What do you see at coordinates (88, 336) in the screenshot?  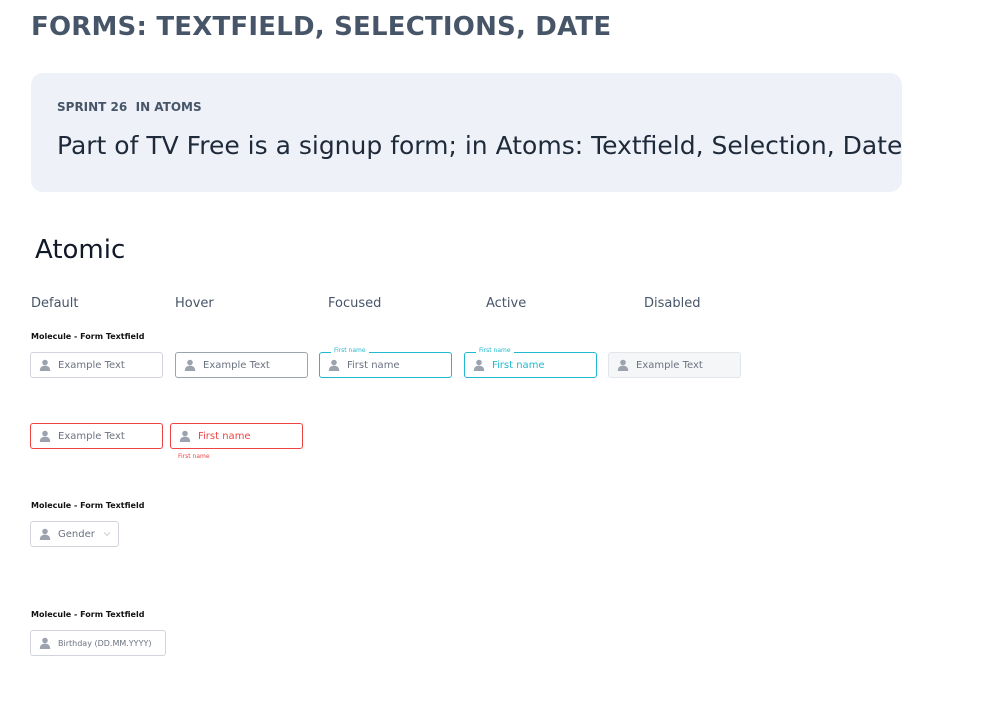 I see `molecule-label-textfield: Molecule - Form Textfield` at bounding box center [88, 336].